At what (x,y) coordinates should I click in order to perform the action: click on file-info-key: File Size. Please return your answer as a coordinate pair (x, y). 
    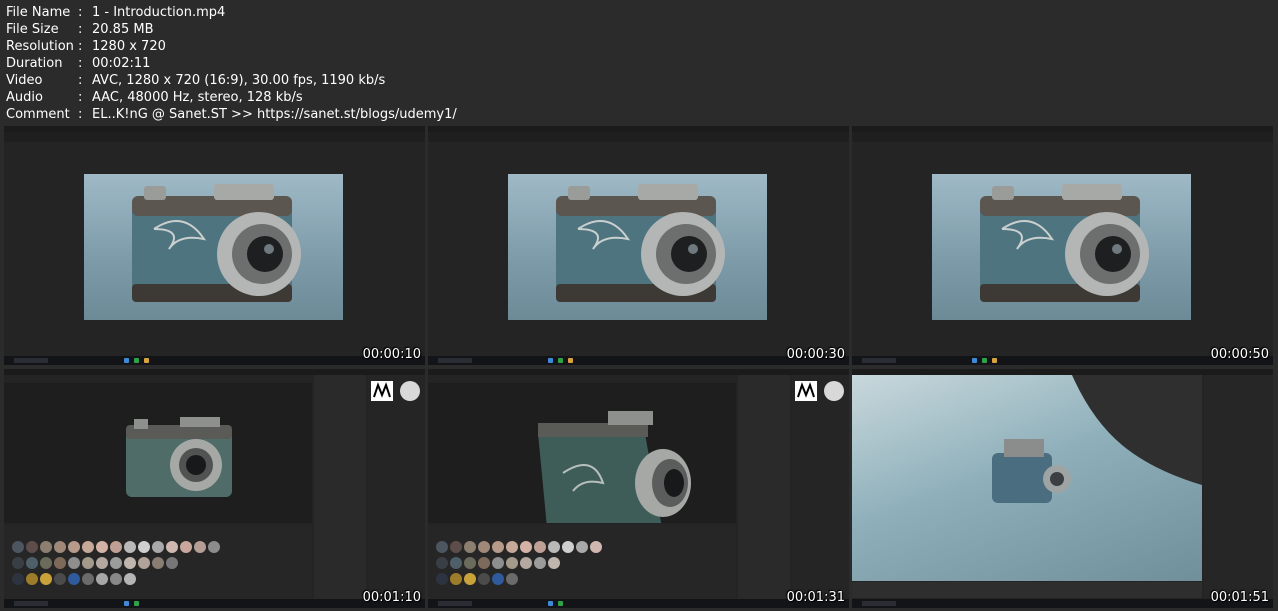
    Looking at the image, I should click on (32, 29).